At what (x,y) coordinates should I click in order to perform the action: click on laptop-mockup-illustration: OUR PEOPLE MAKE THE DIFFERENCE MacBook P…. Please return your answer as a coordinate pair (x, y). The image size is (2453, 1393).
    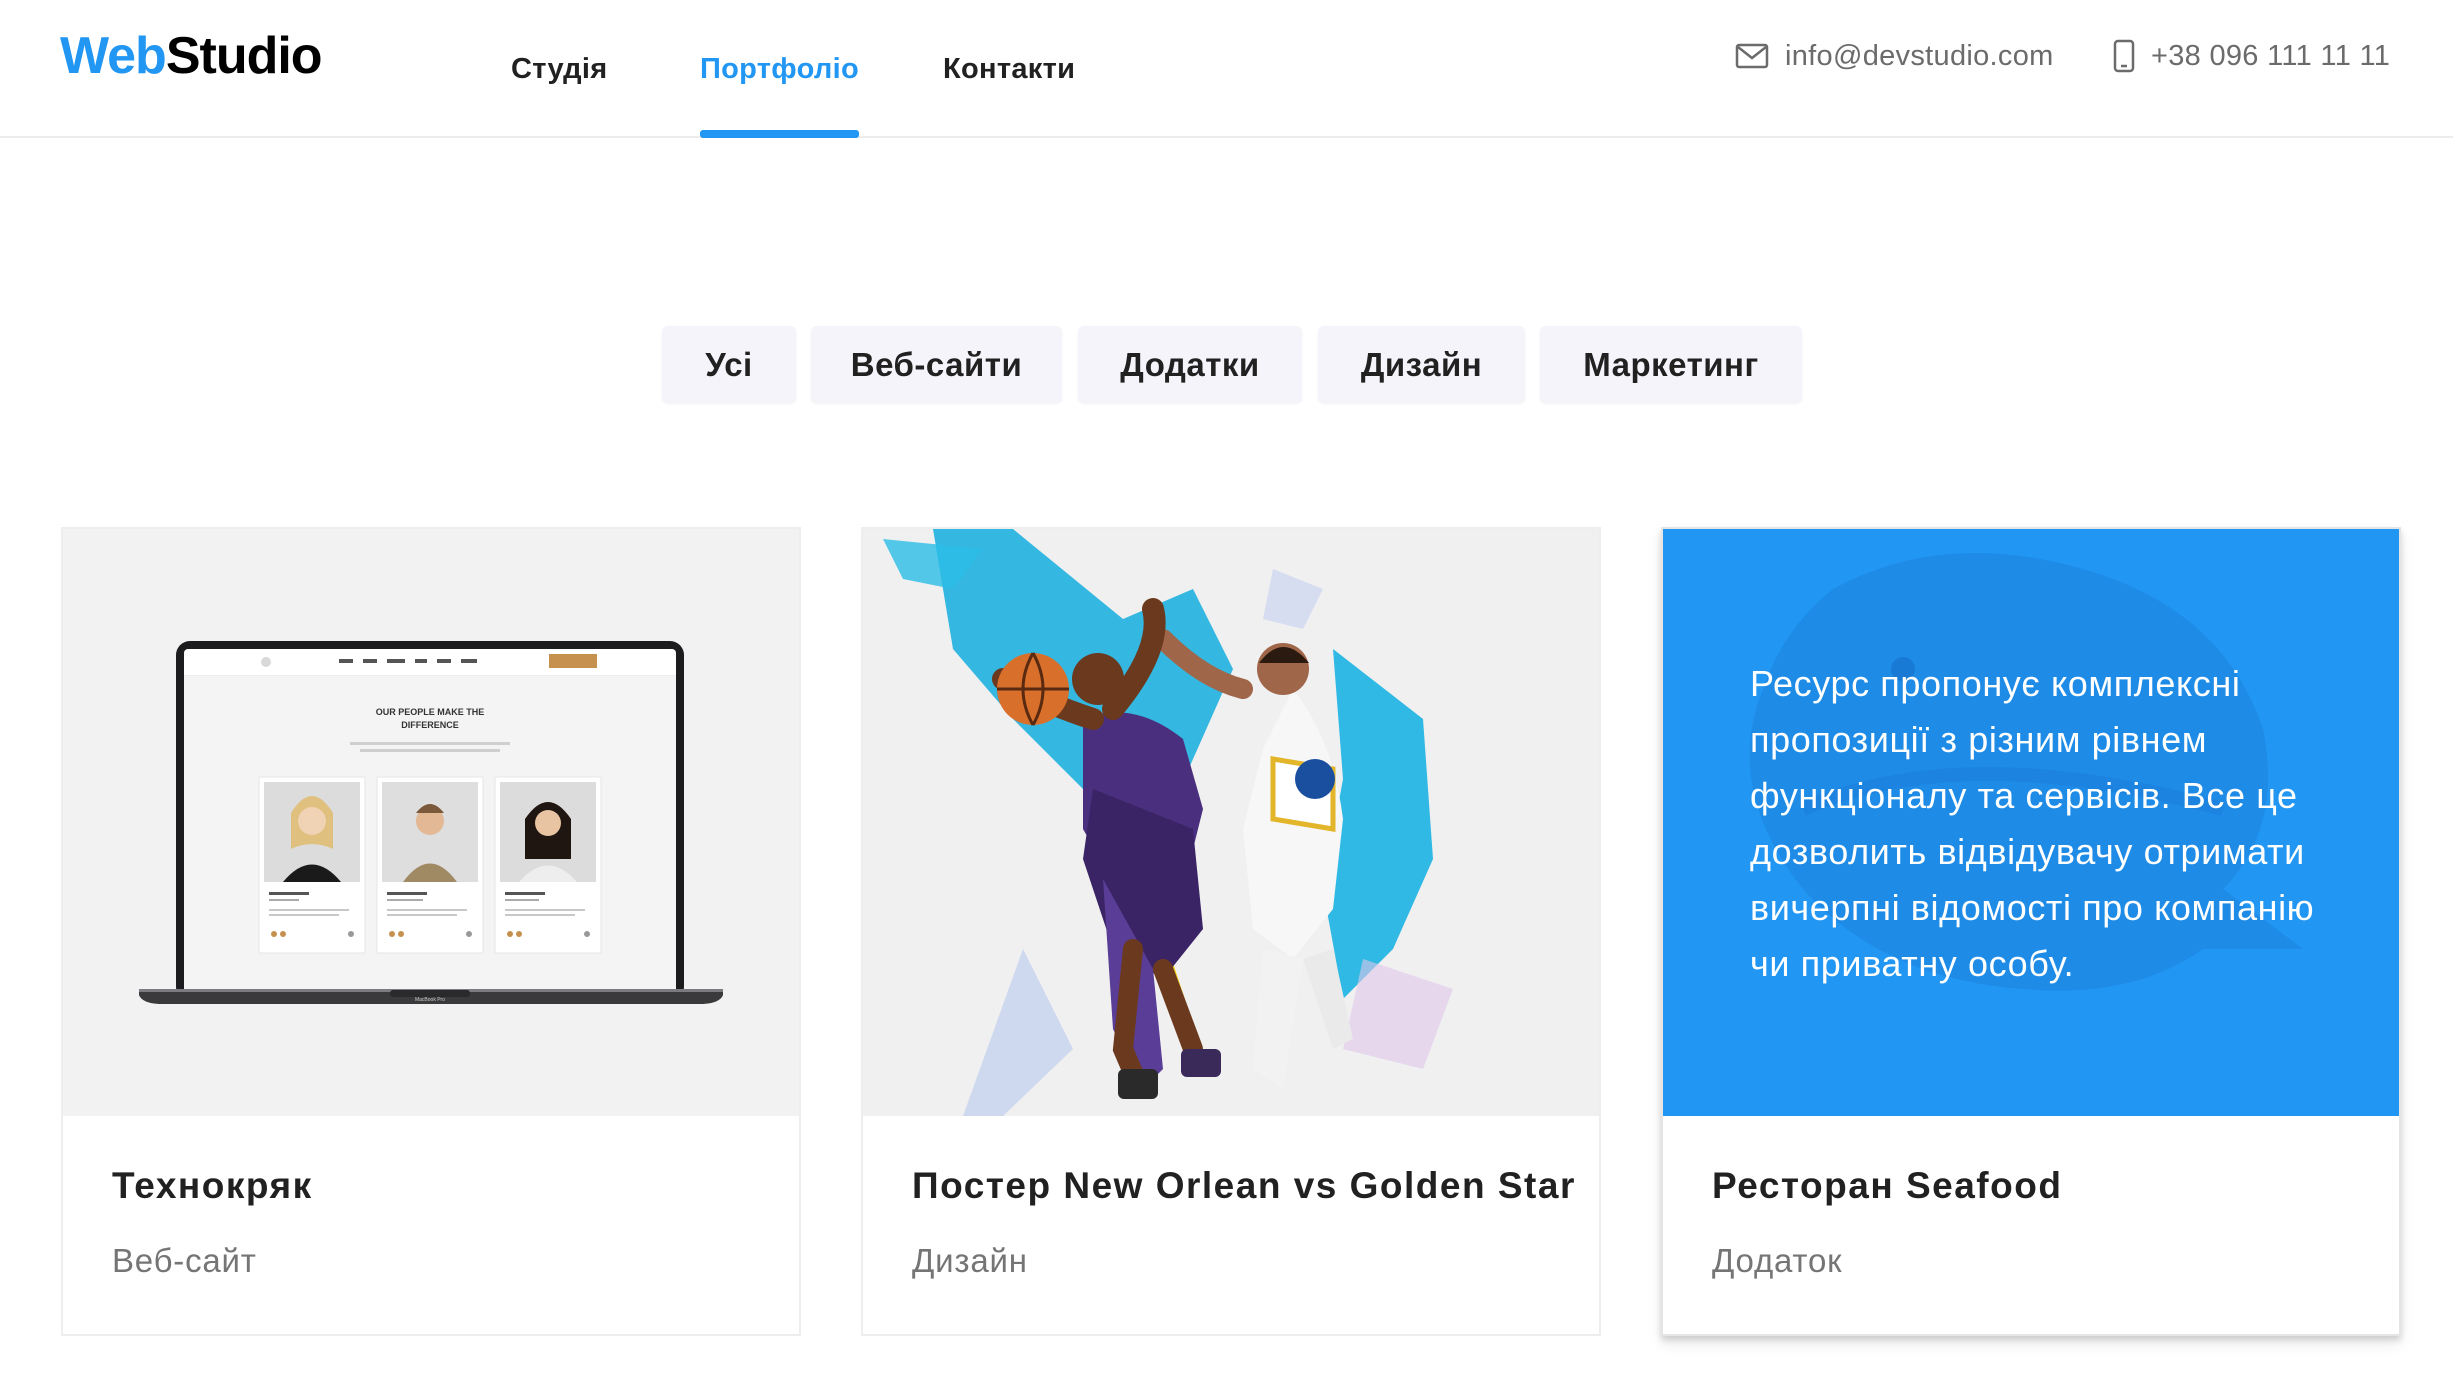
    Looking at the image, I should click on (431, 822).